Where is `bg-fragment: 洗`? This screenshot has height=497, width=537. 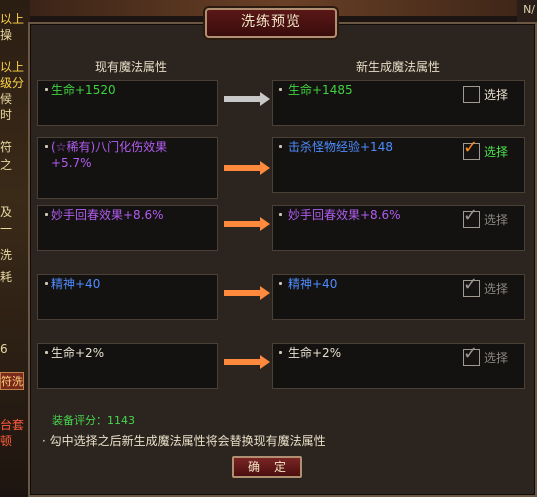
bg-fragment: 洗 is located at coordinates (6, 255).